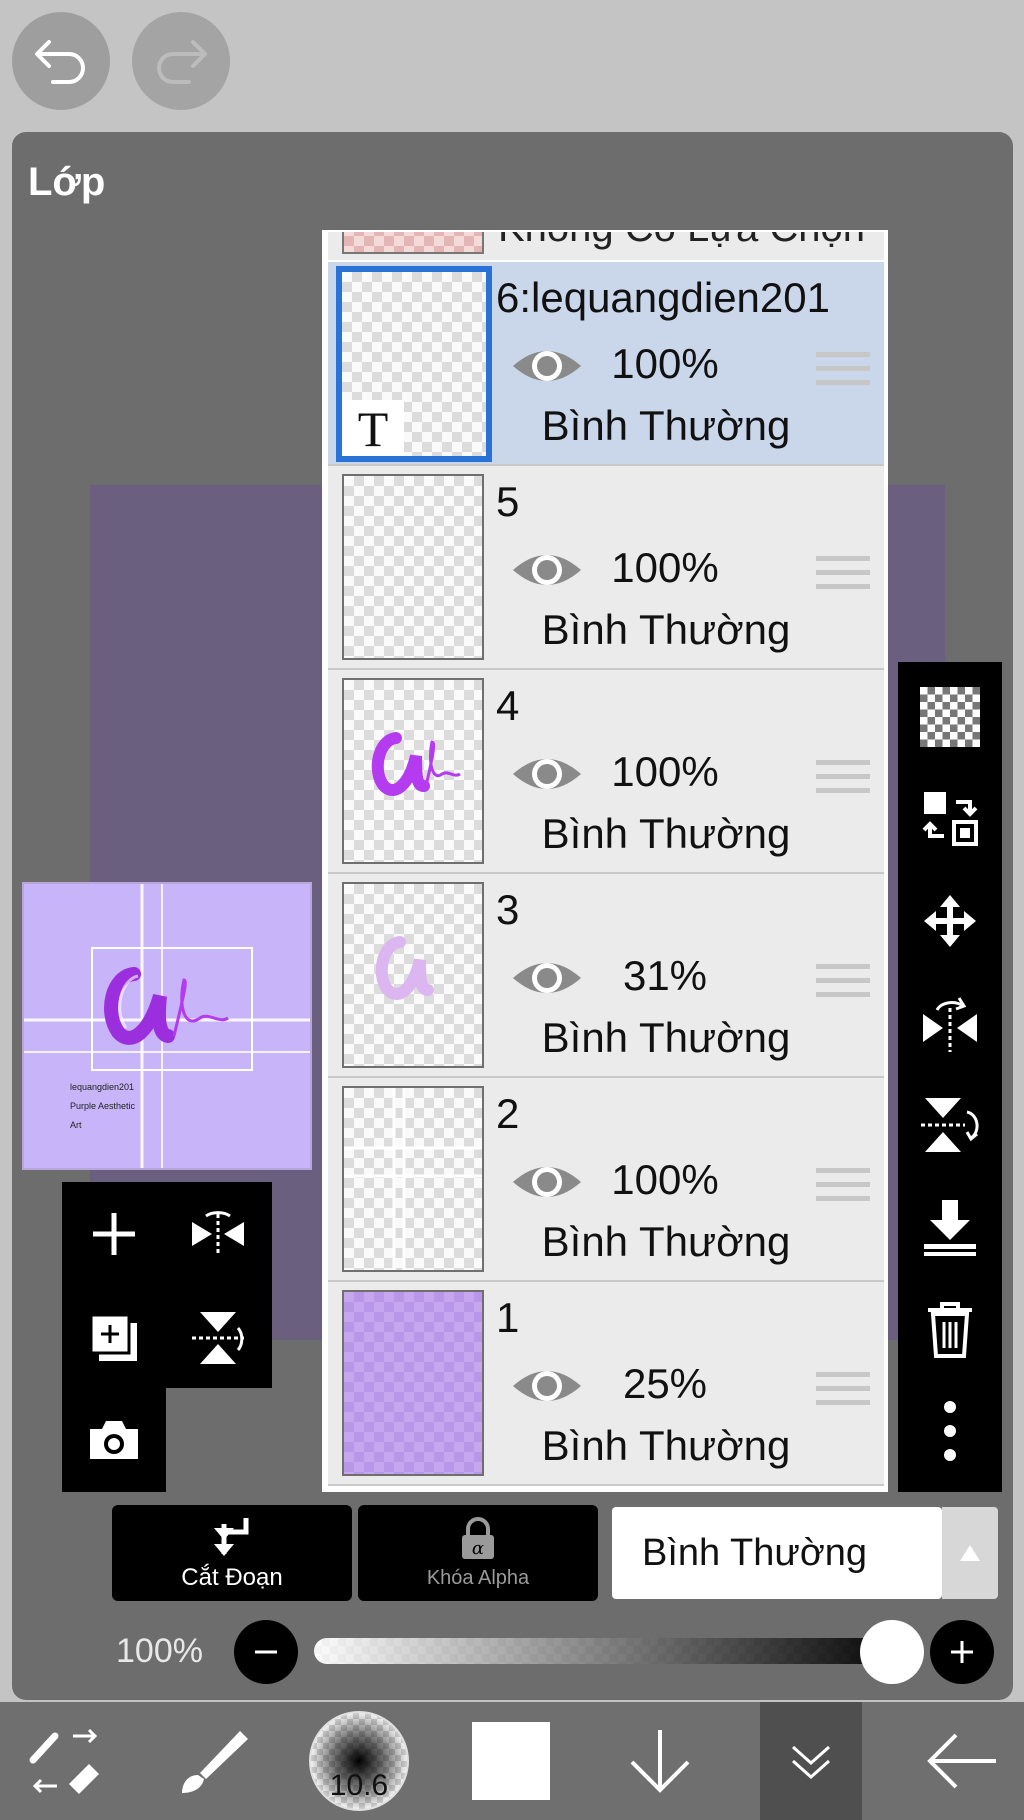 This screenshot has width=1024, height=1820. I want to click on chevron-double-down-icon, so click(811, 1762).